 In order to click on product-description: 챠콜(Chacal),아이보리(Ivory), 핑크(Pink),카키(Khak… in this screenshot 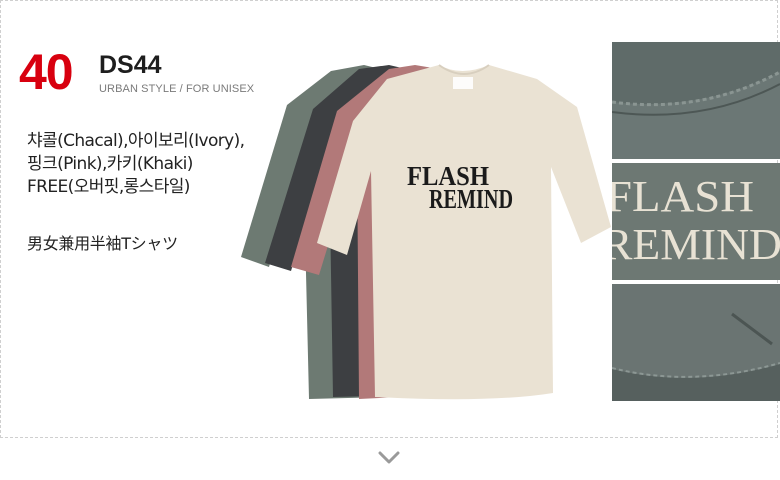, I will do `click(136, 164)`.